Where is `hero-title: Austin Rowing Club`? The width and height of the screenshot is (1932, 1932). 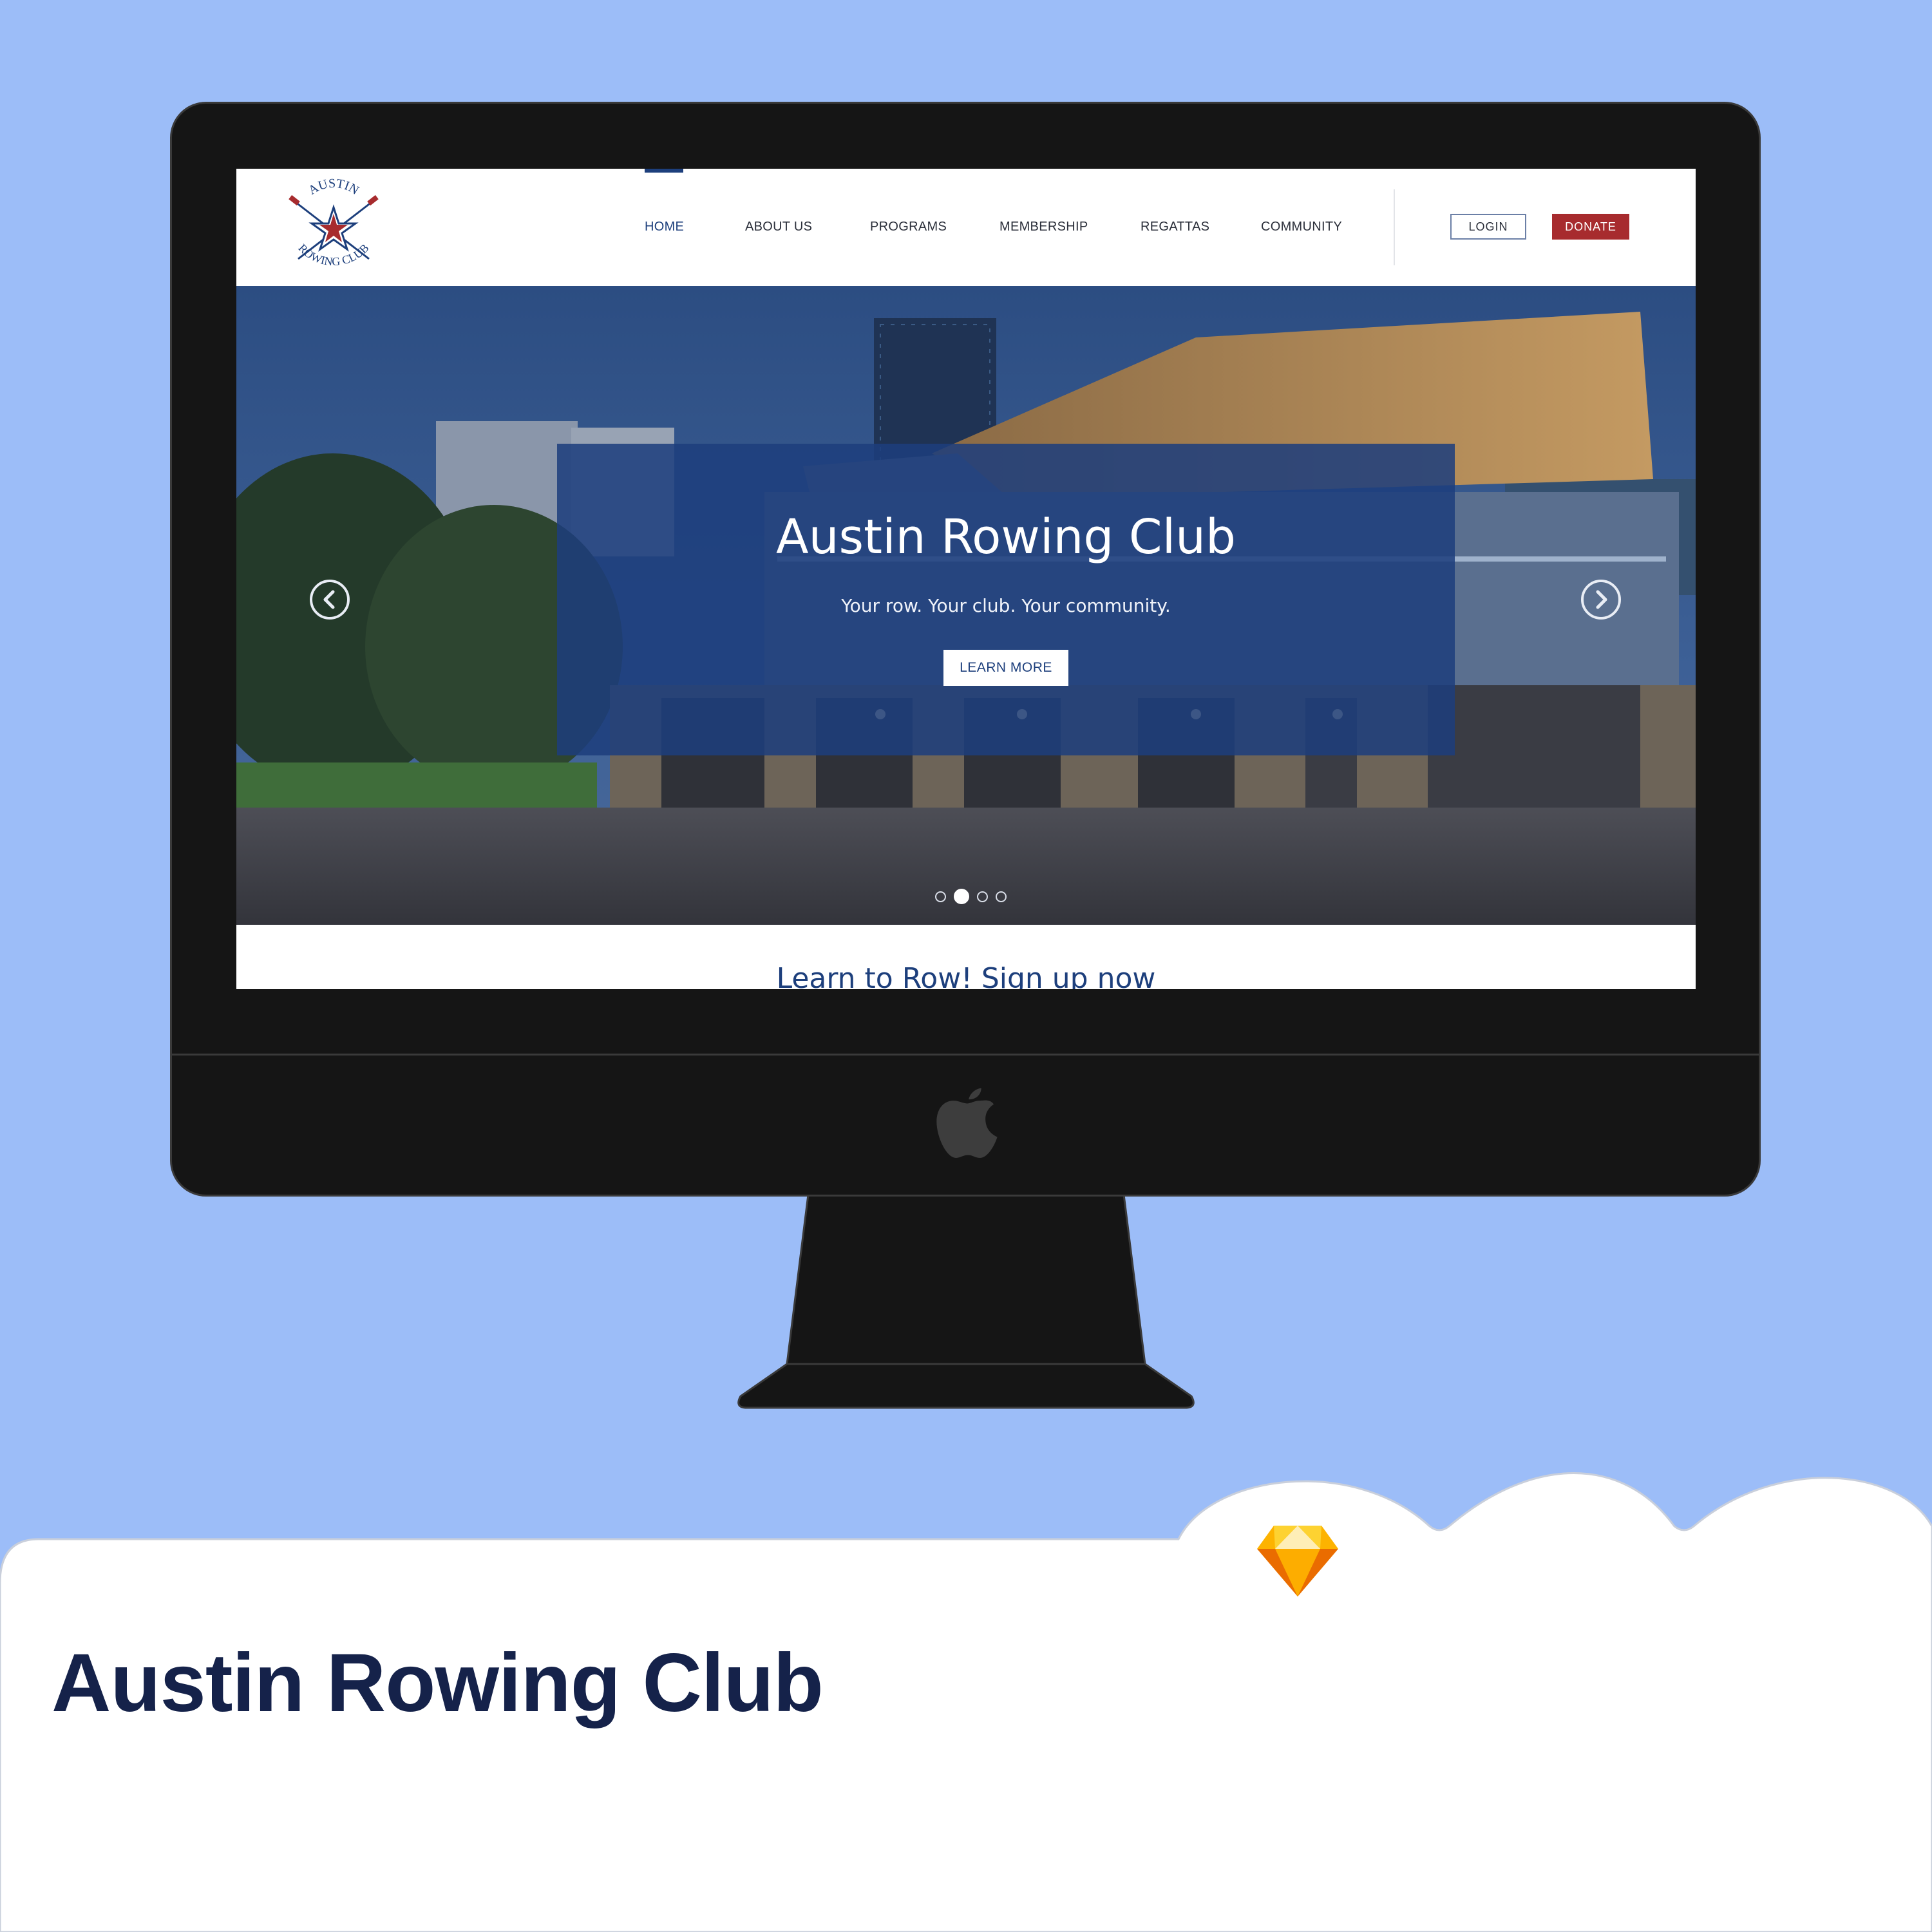 hero-title: Austin Rowing Club is located at coordinates (1006, 537).